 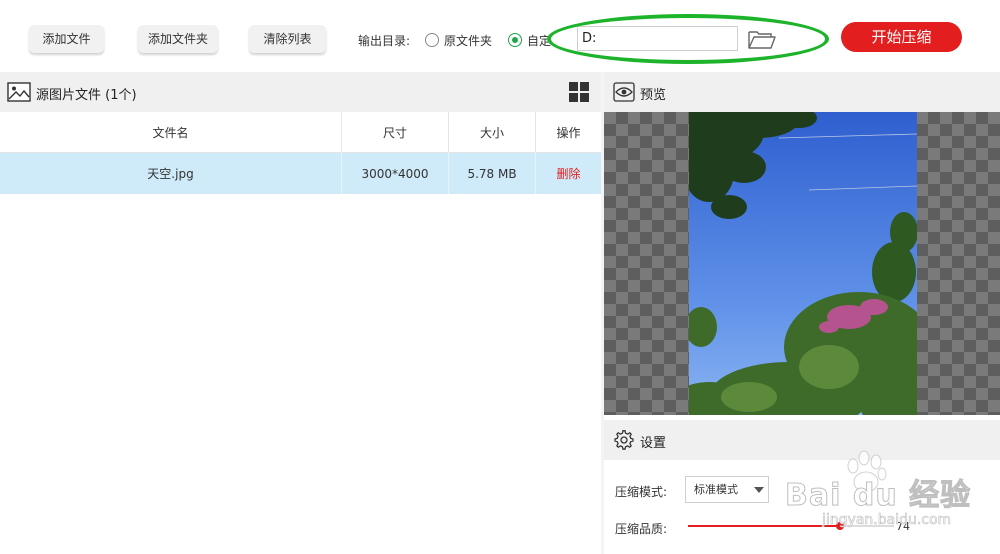 I want to click on column-header-action: 操作, so click(x=568, y=132).